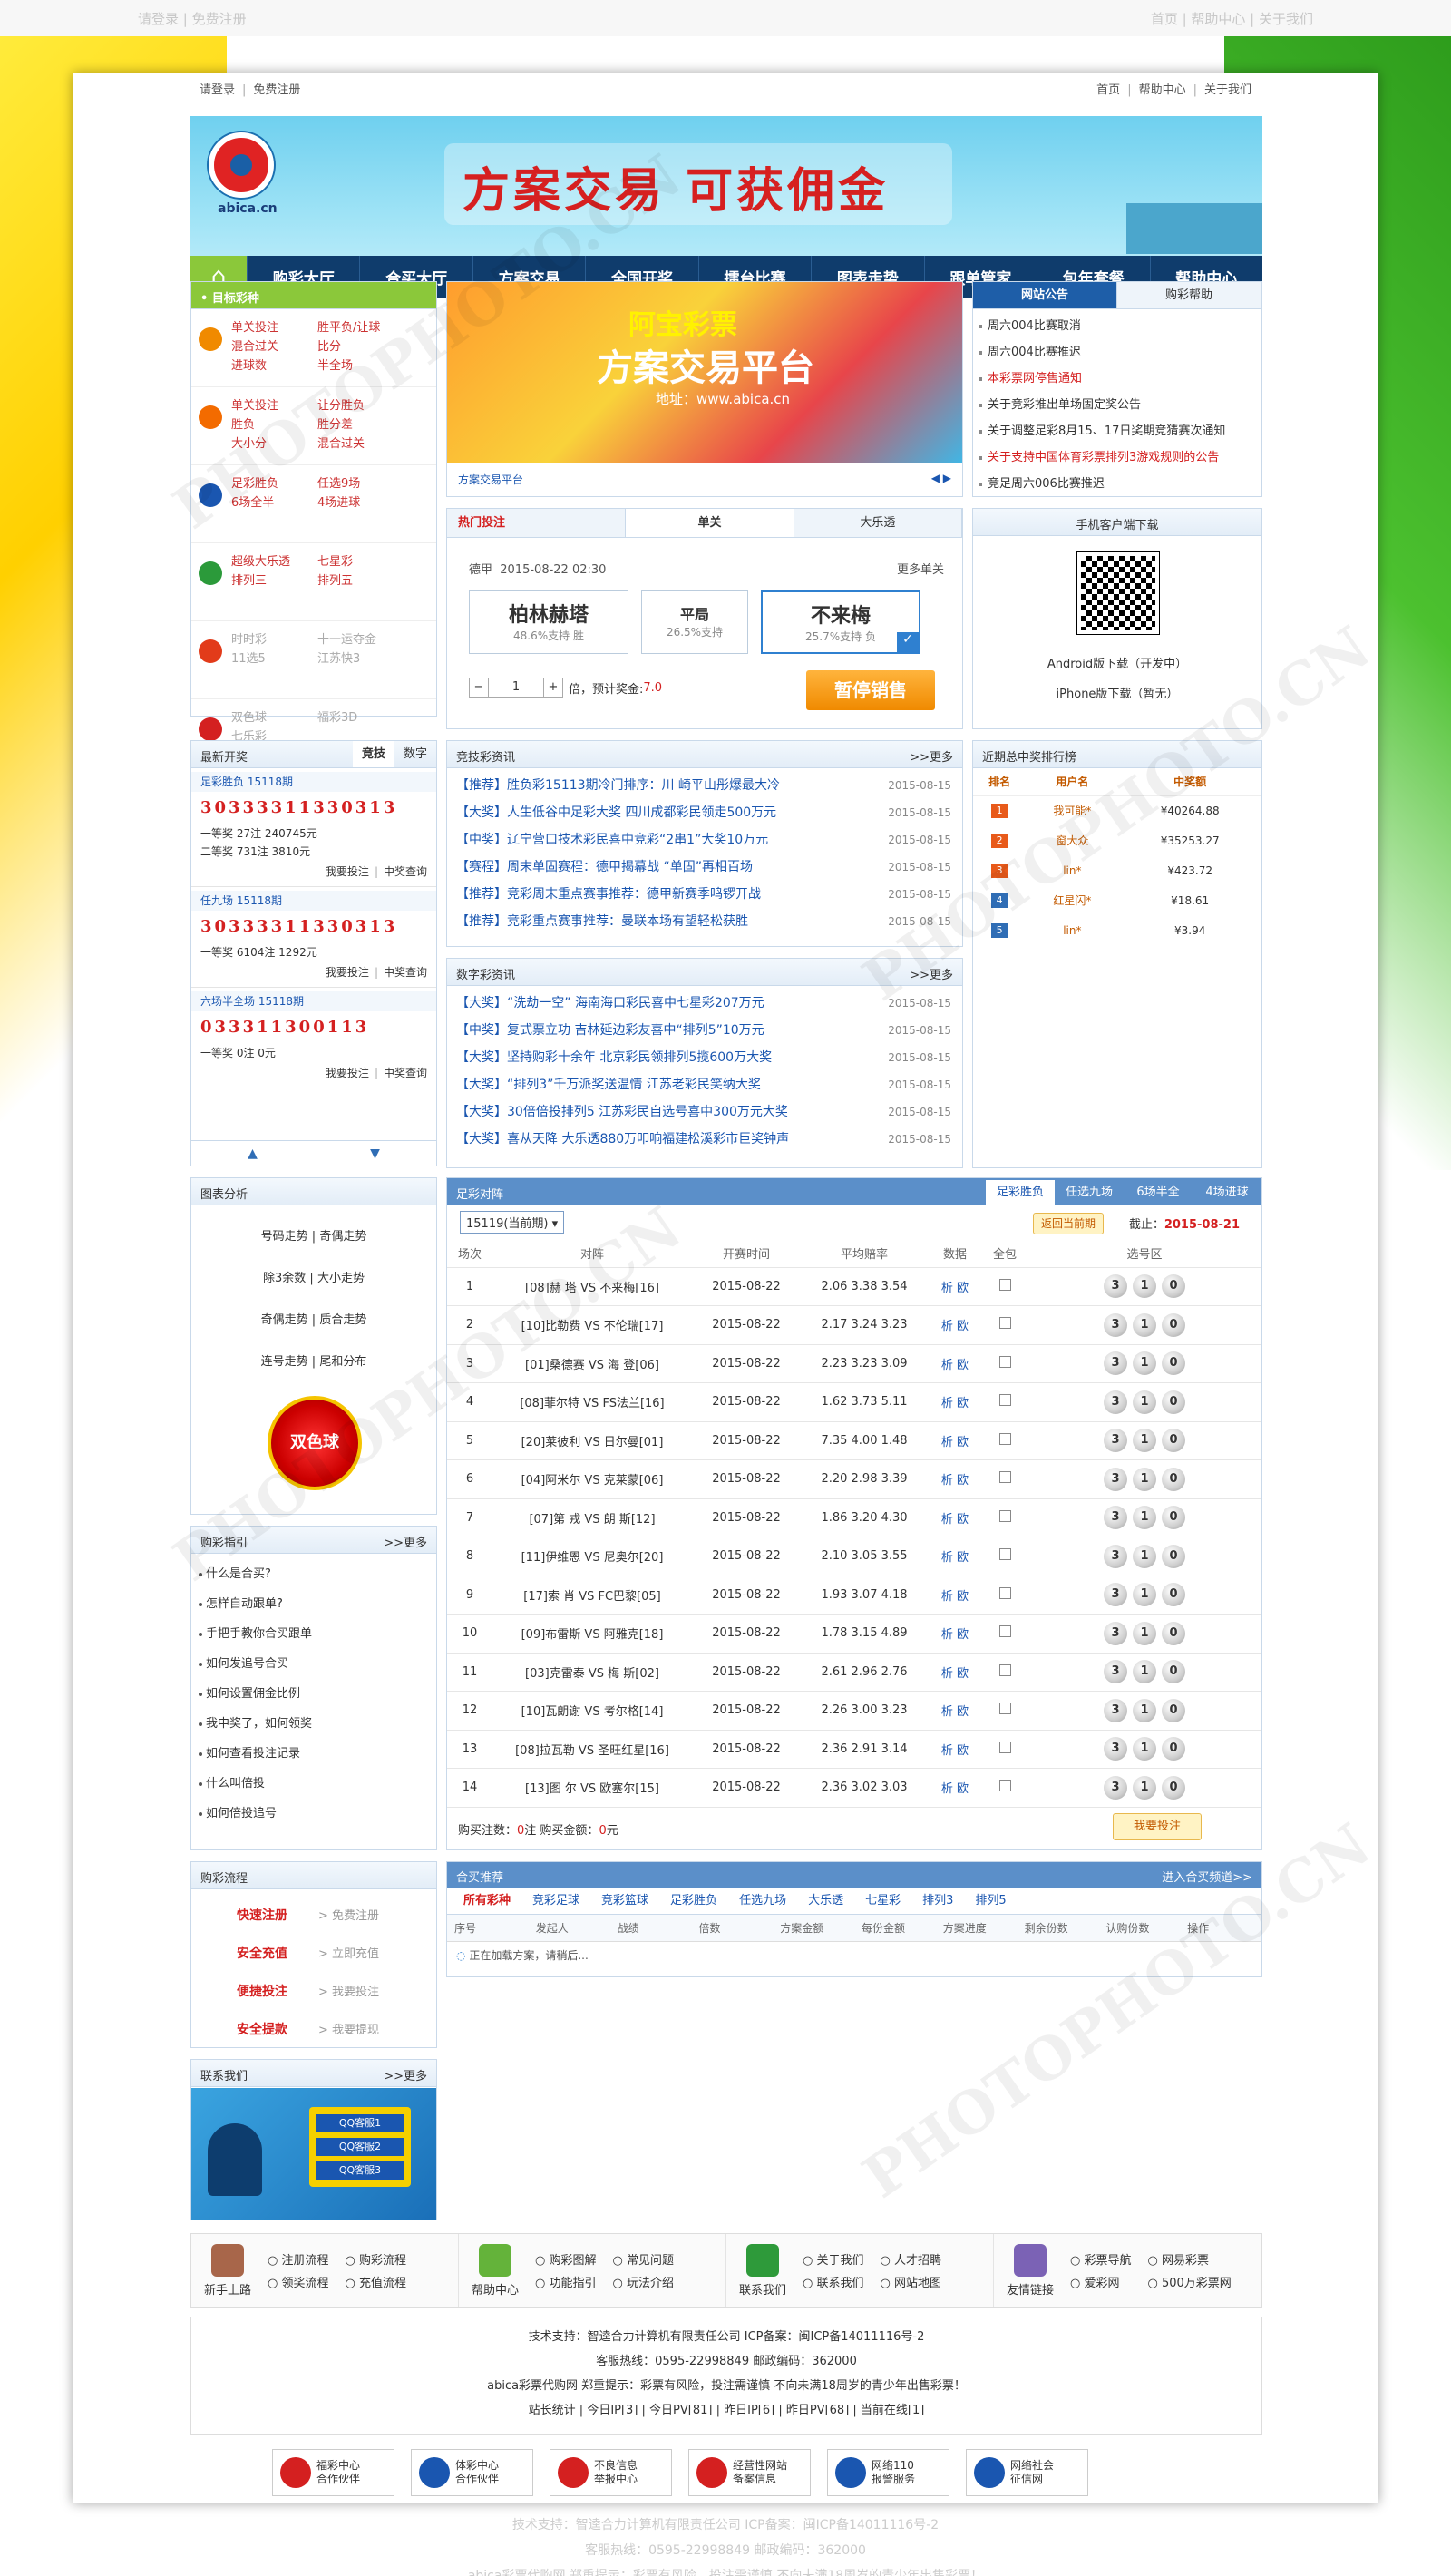 This screenshot has height=2576, width=1451. What do you see at coordinates (274, 444) in the screenshot?
I see `lottery-link: 大小分` at bounding box center [274, 444].